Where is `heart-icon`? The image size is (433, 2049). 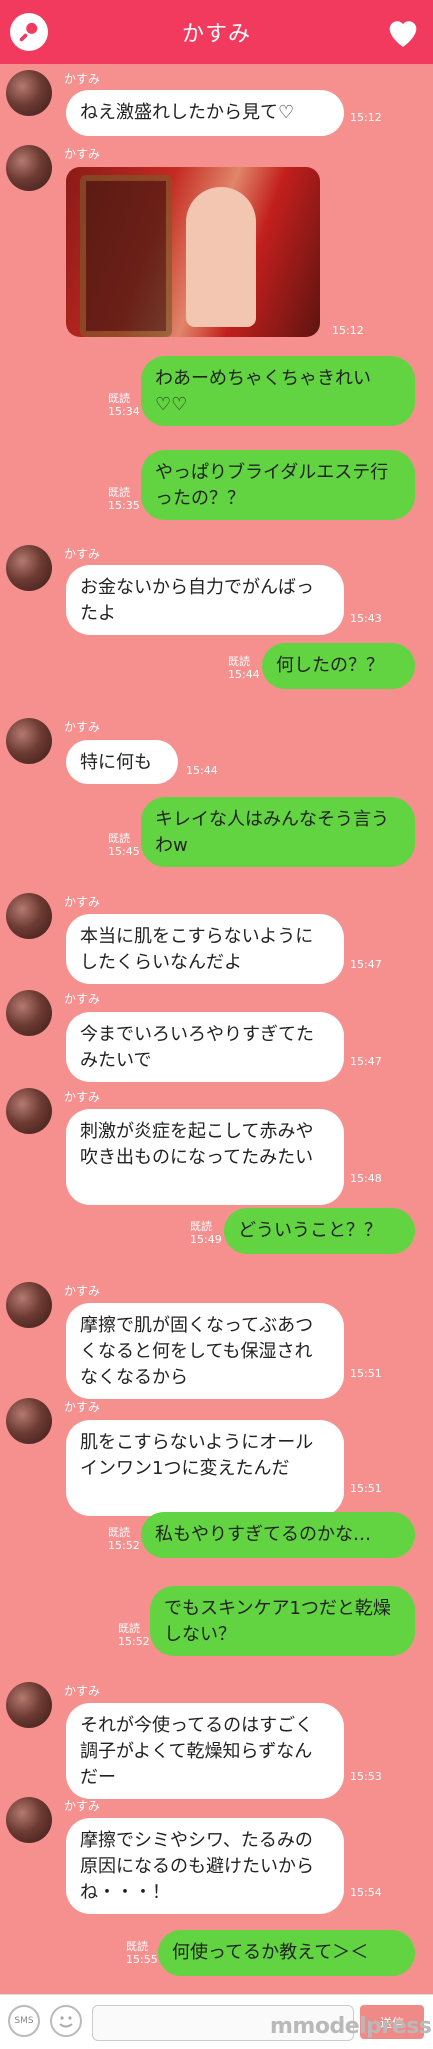 heart-icon is located at coordinates (403, 32).